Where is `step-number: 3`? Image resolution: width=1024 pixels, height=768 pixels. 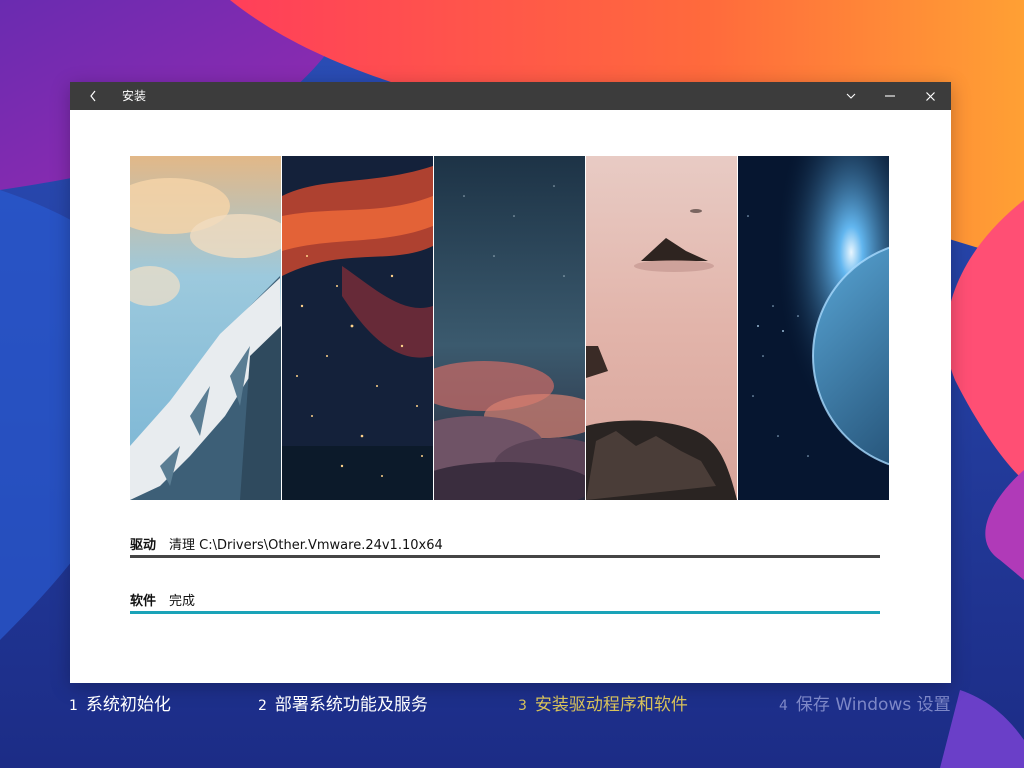
step-number: 3 is located at coordinates (522, 706).